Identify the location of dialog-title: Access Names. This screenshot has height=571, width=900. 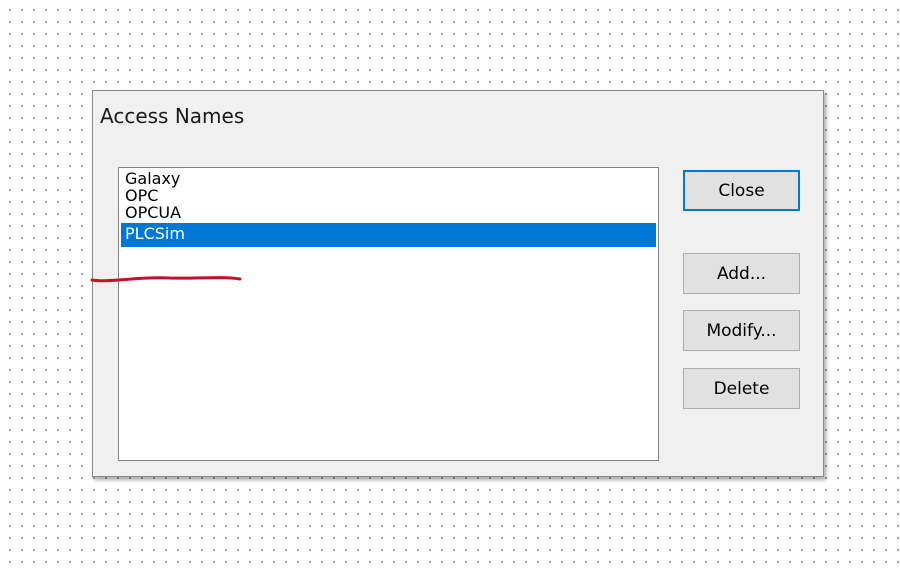
(172, 116).